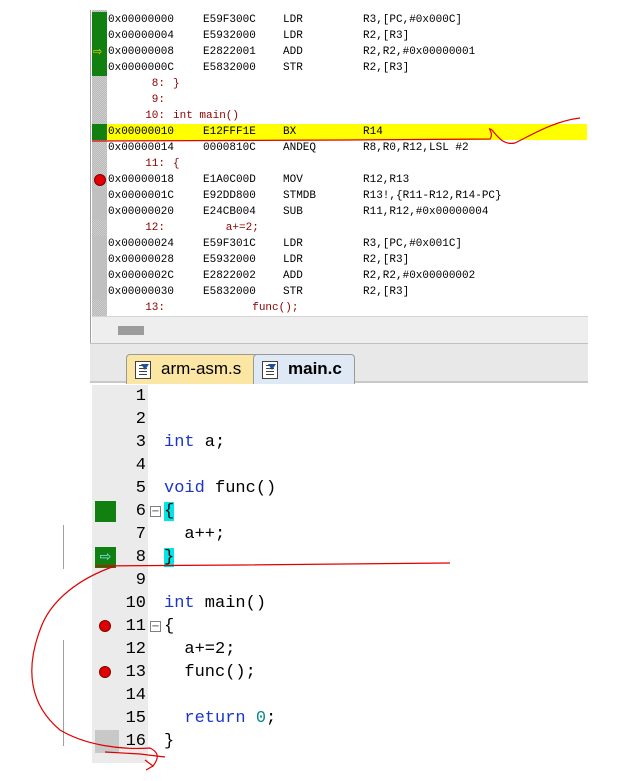 This screenshot has width=627, height=781. Describe the element at coordinates (293, 212) in the screenshot. I see `asm-mnemonic: SUB` at that location.